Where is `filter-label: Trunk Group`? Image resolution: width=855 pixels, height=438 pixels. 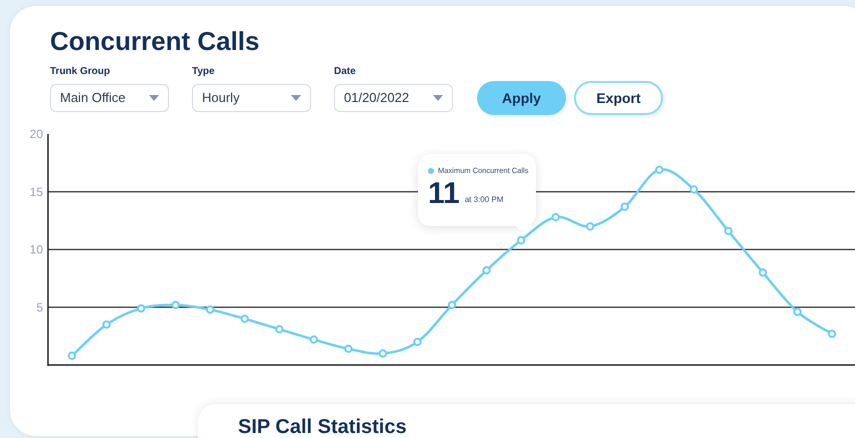 filter-label: Trunk Group is located at coordinates (80, 72).